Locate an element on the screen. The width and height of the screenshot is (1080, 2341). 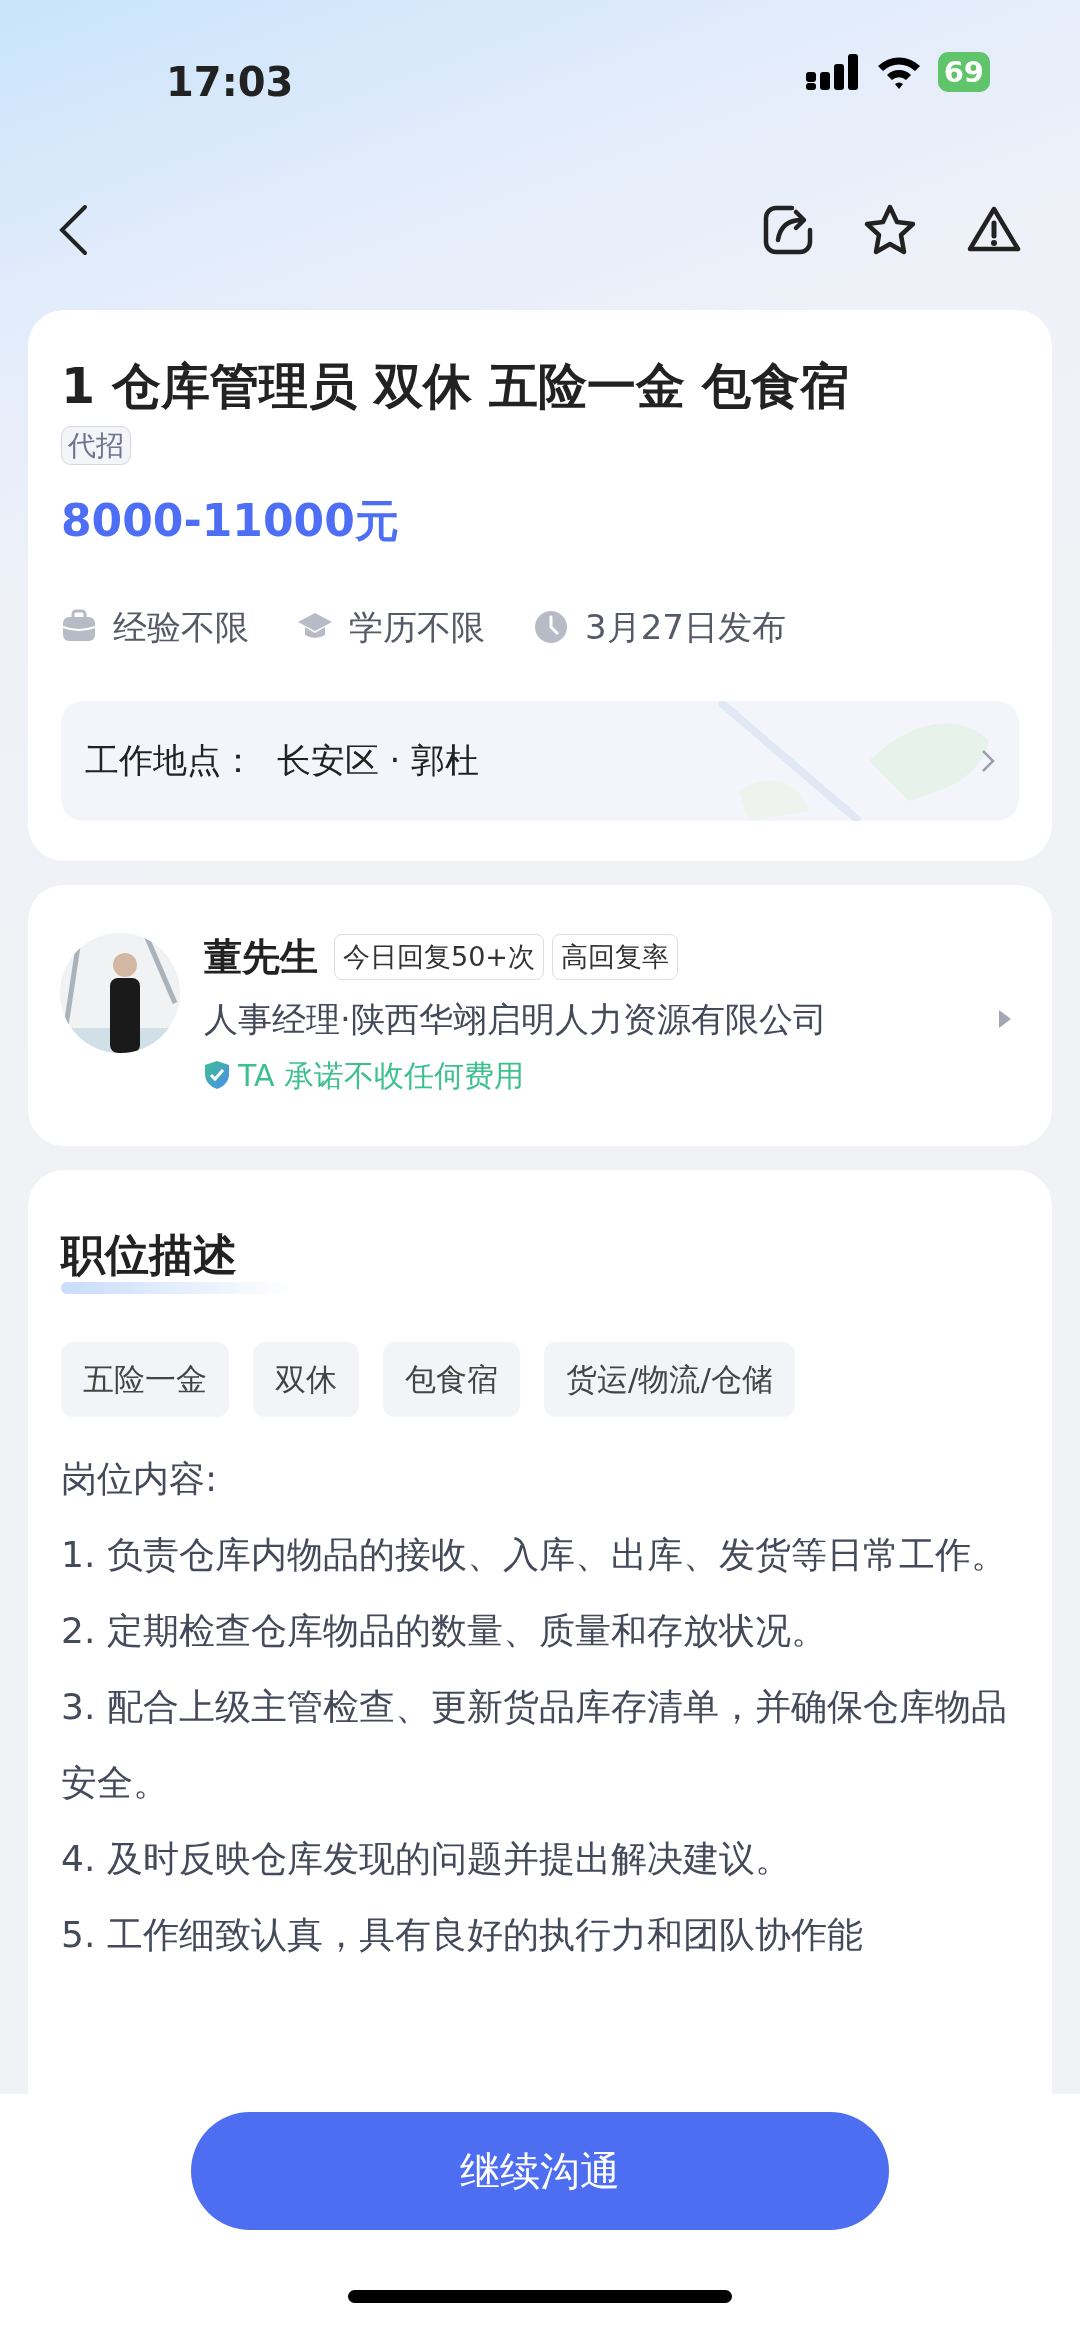
description-text: 1. 负责仓库内物品的接收、入库、出库、发货等日常工作。 is located at coordinates (534, 1554).